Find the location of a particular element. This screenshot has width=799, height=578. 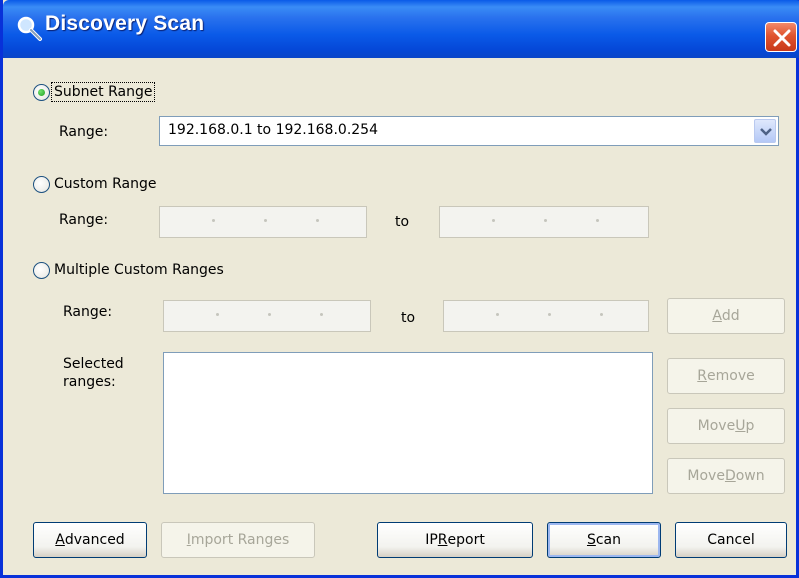

subnet-range-radio is located at coordinates (41, 92).